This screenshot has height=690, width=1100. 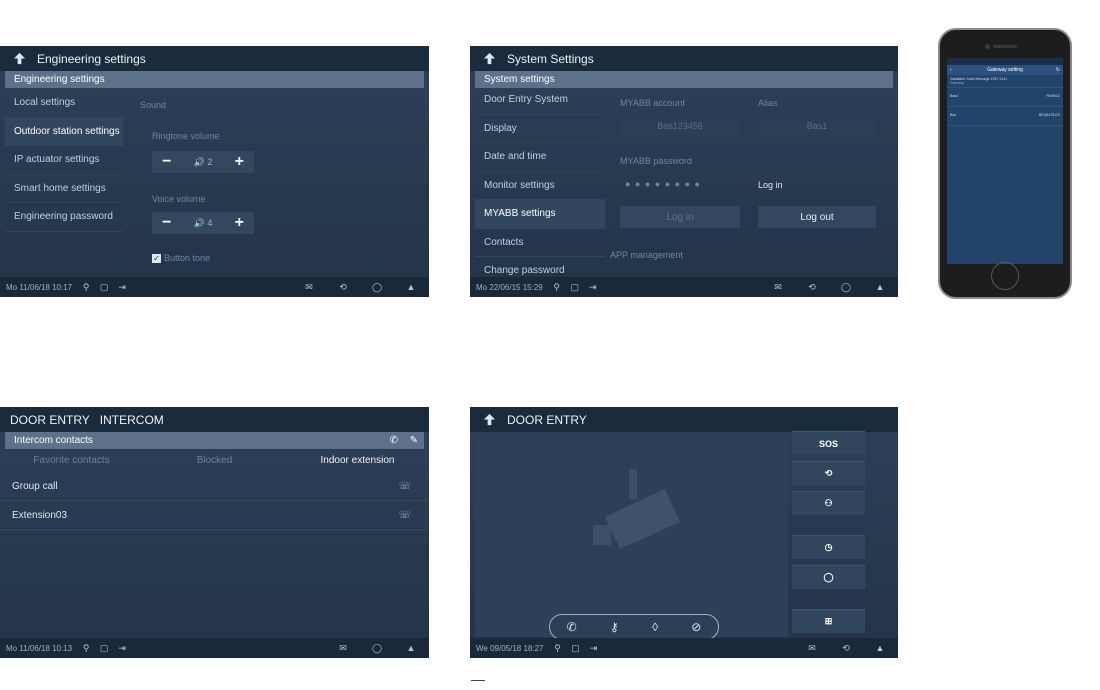 I want to click on tab-blocked: Blocked, so click(x=214, y=460).